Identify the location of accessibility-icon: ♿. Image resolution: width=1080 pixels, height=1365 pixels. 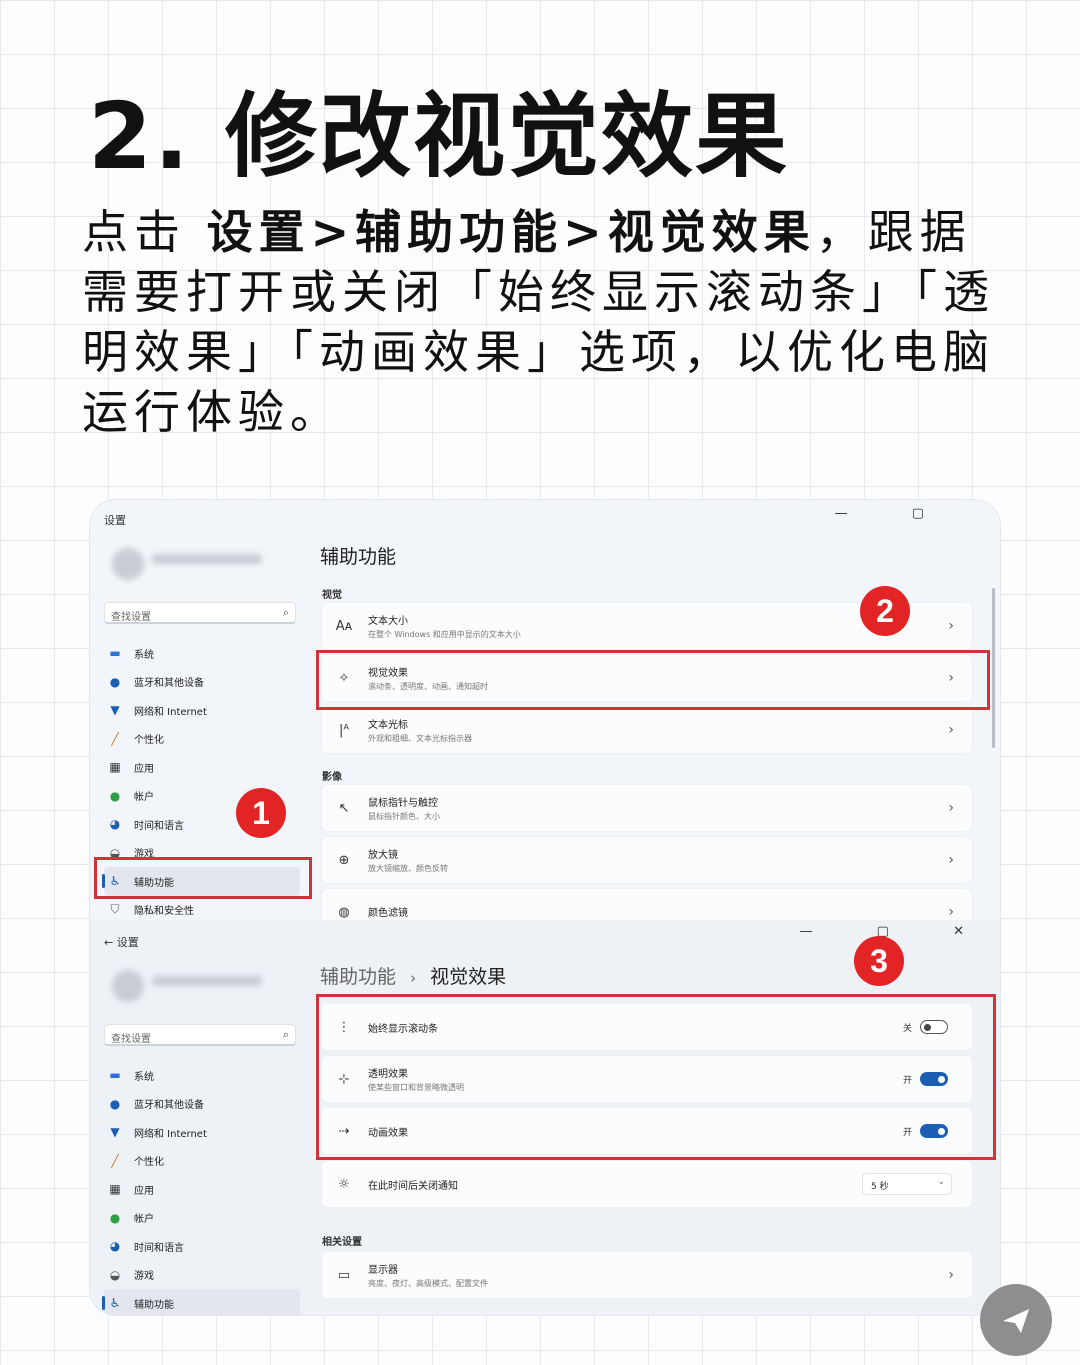
(115, 1303).